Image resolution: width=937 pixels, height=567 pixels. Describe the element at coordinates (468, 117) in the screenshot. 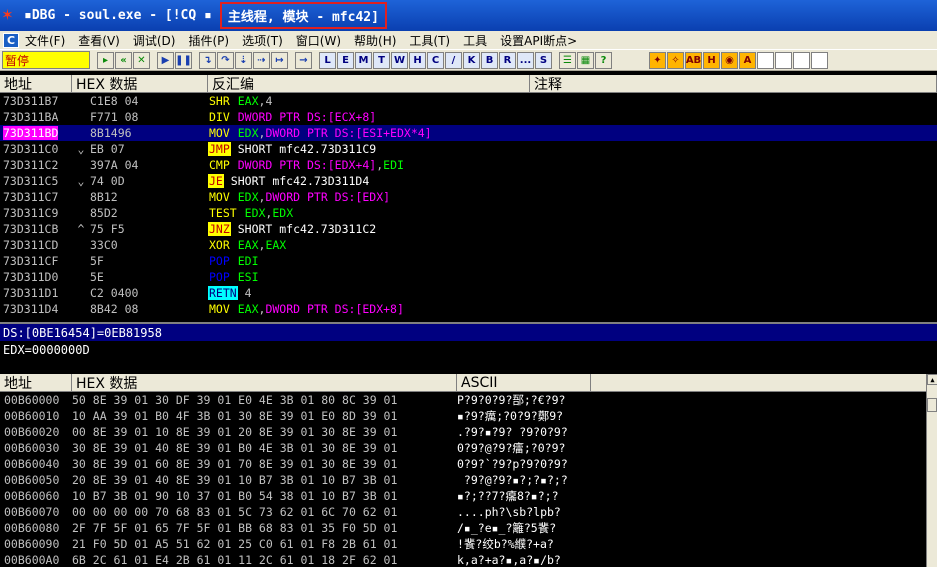

I see `disasm-row: 73D311BA F771 08 DIV DWORD PTR DS:[ECX+8]` at that location.